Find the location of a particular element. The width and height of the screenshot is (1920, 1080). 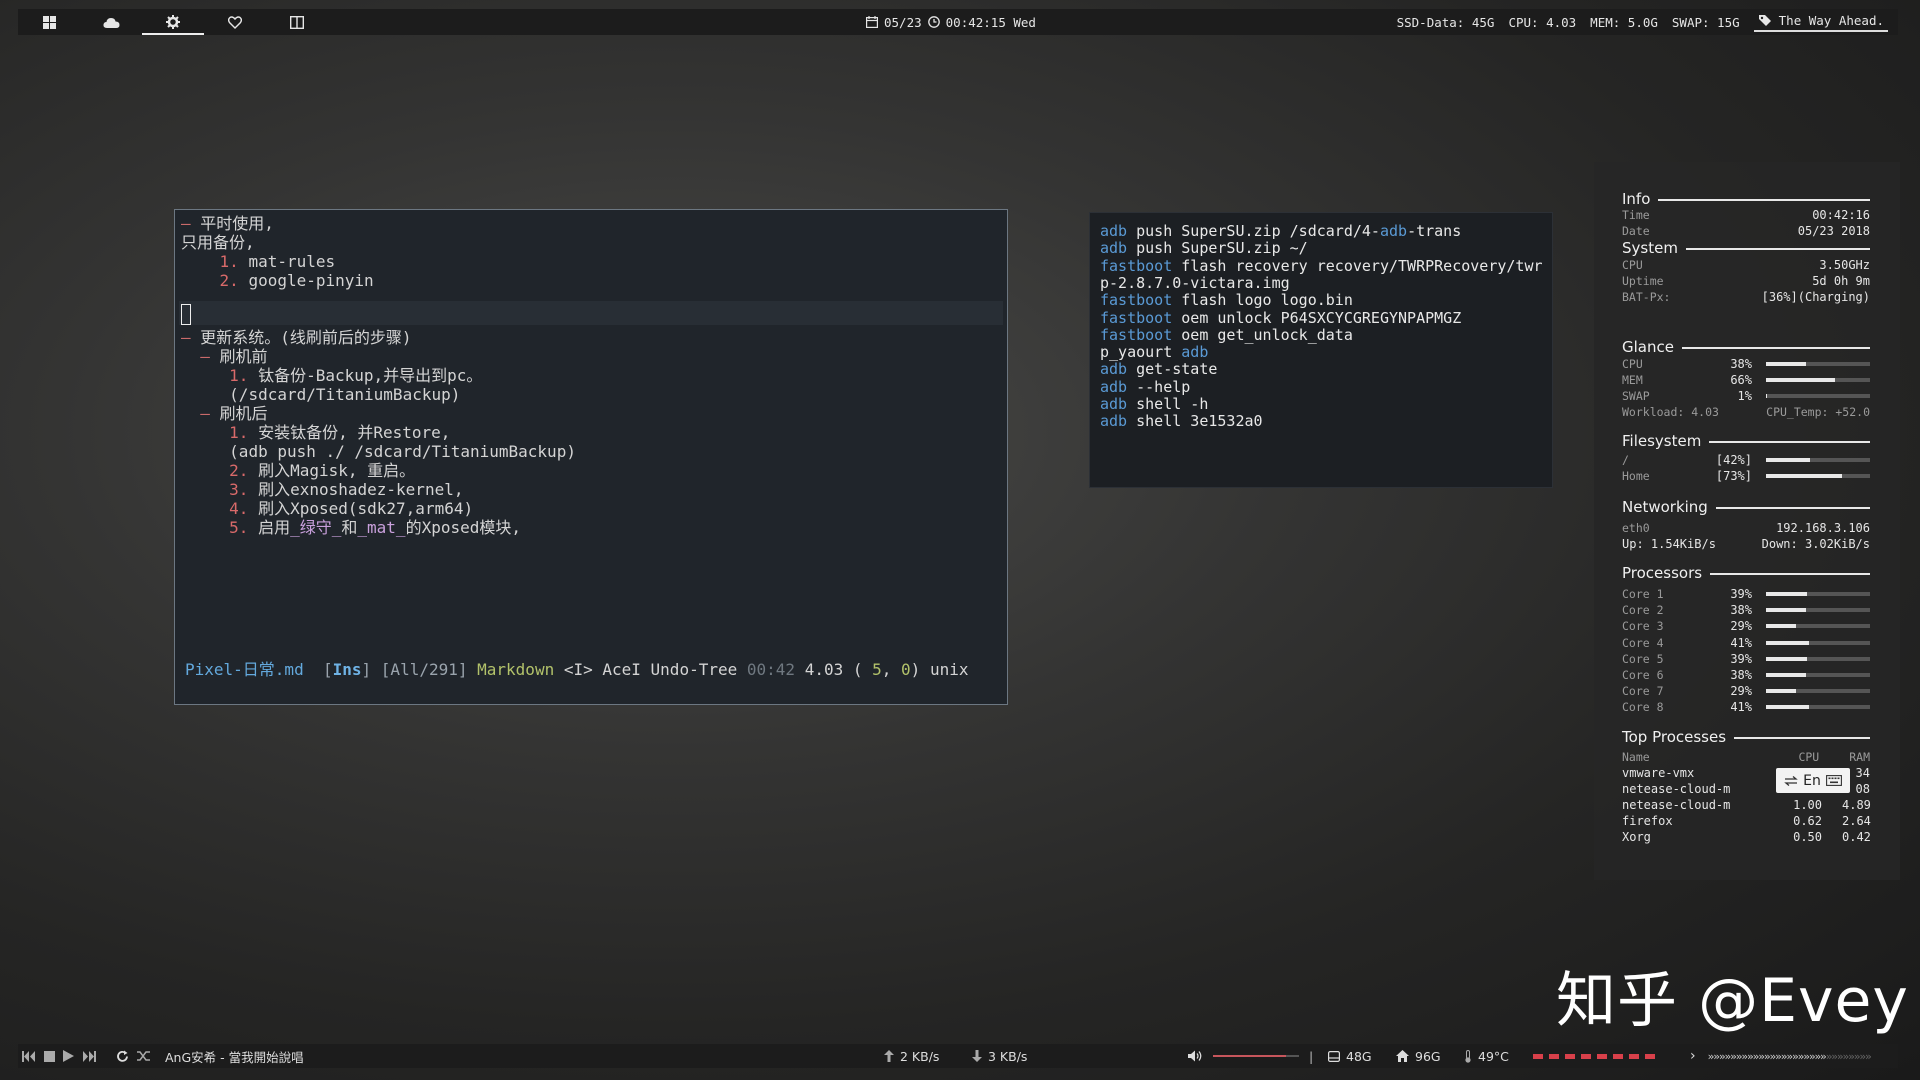

filesystem-row-label: Home is located at coordinates (1636, 476).